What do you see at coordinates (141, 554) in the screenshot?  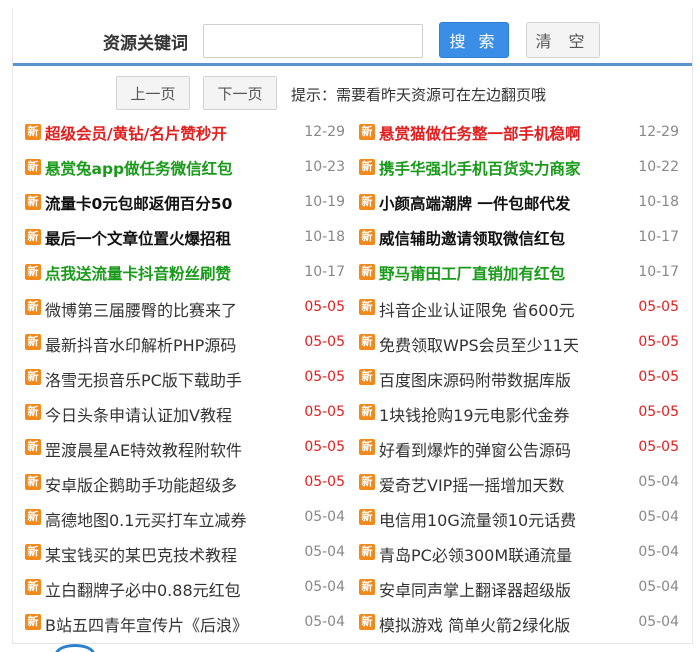 I see `item-title: 某宝钱买的某巴克技术教程` at bounding box center [141, 554].